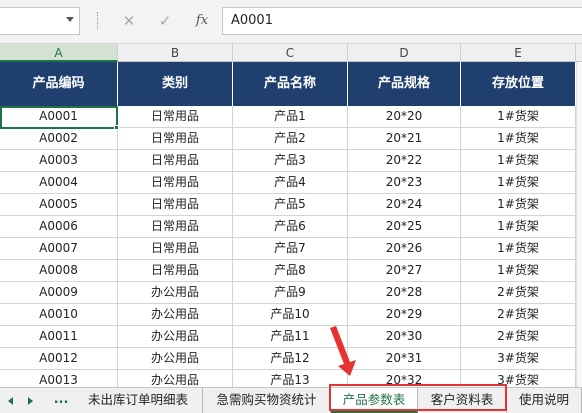  Describe the element at coordinates (404, 337) in the screenshot. I see `cell-product-spec: 20*30` at that location.